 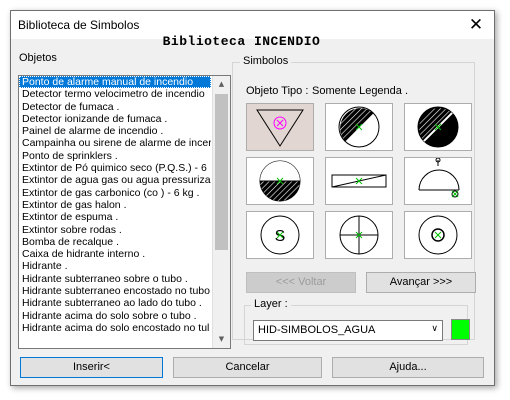 I want to click on bell-symbol, so click(x=438, y=181).